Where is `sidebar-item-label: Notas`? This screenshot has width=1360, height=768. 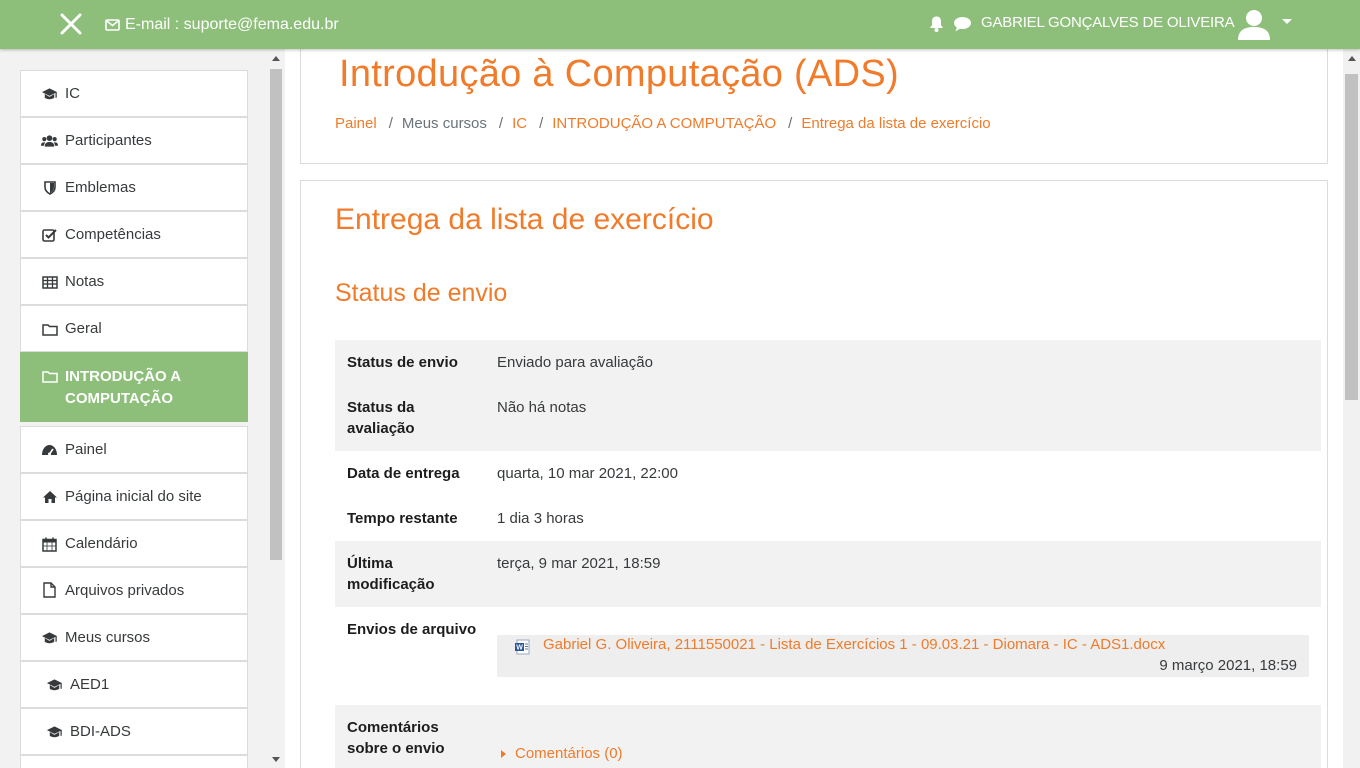 sidebar-item-label: Notas is located at coordinates (85, 281).